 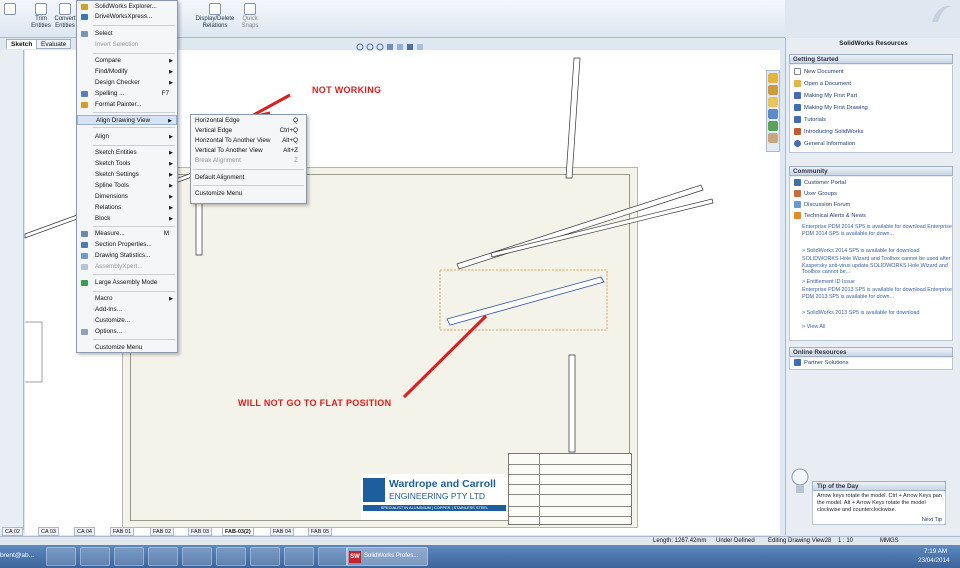 What do you see at coordinates (810, 119) in the screenshot?
I see `tutorials-link: Tutorials` at bounding box center [810, 119].